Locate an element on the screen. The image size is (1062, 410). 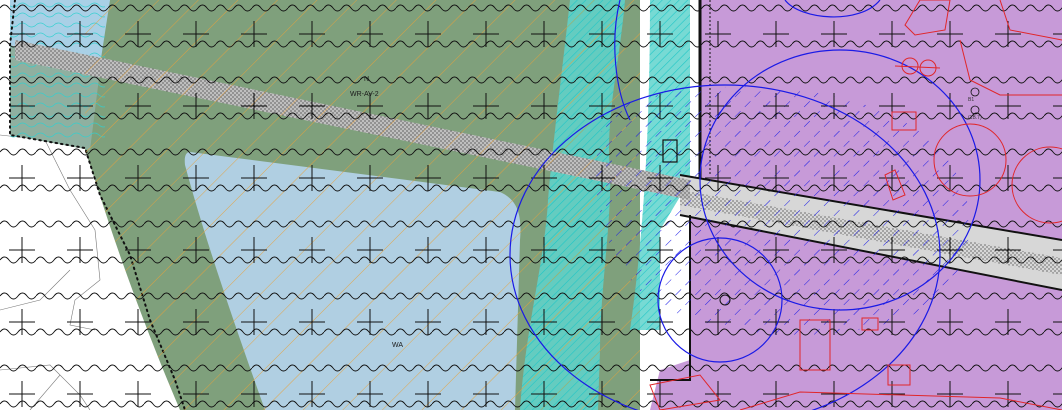
label-small-code-b: (1B.7) is located at coordinates (975, 118).